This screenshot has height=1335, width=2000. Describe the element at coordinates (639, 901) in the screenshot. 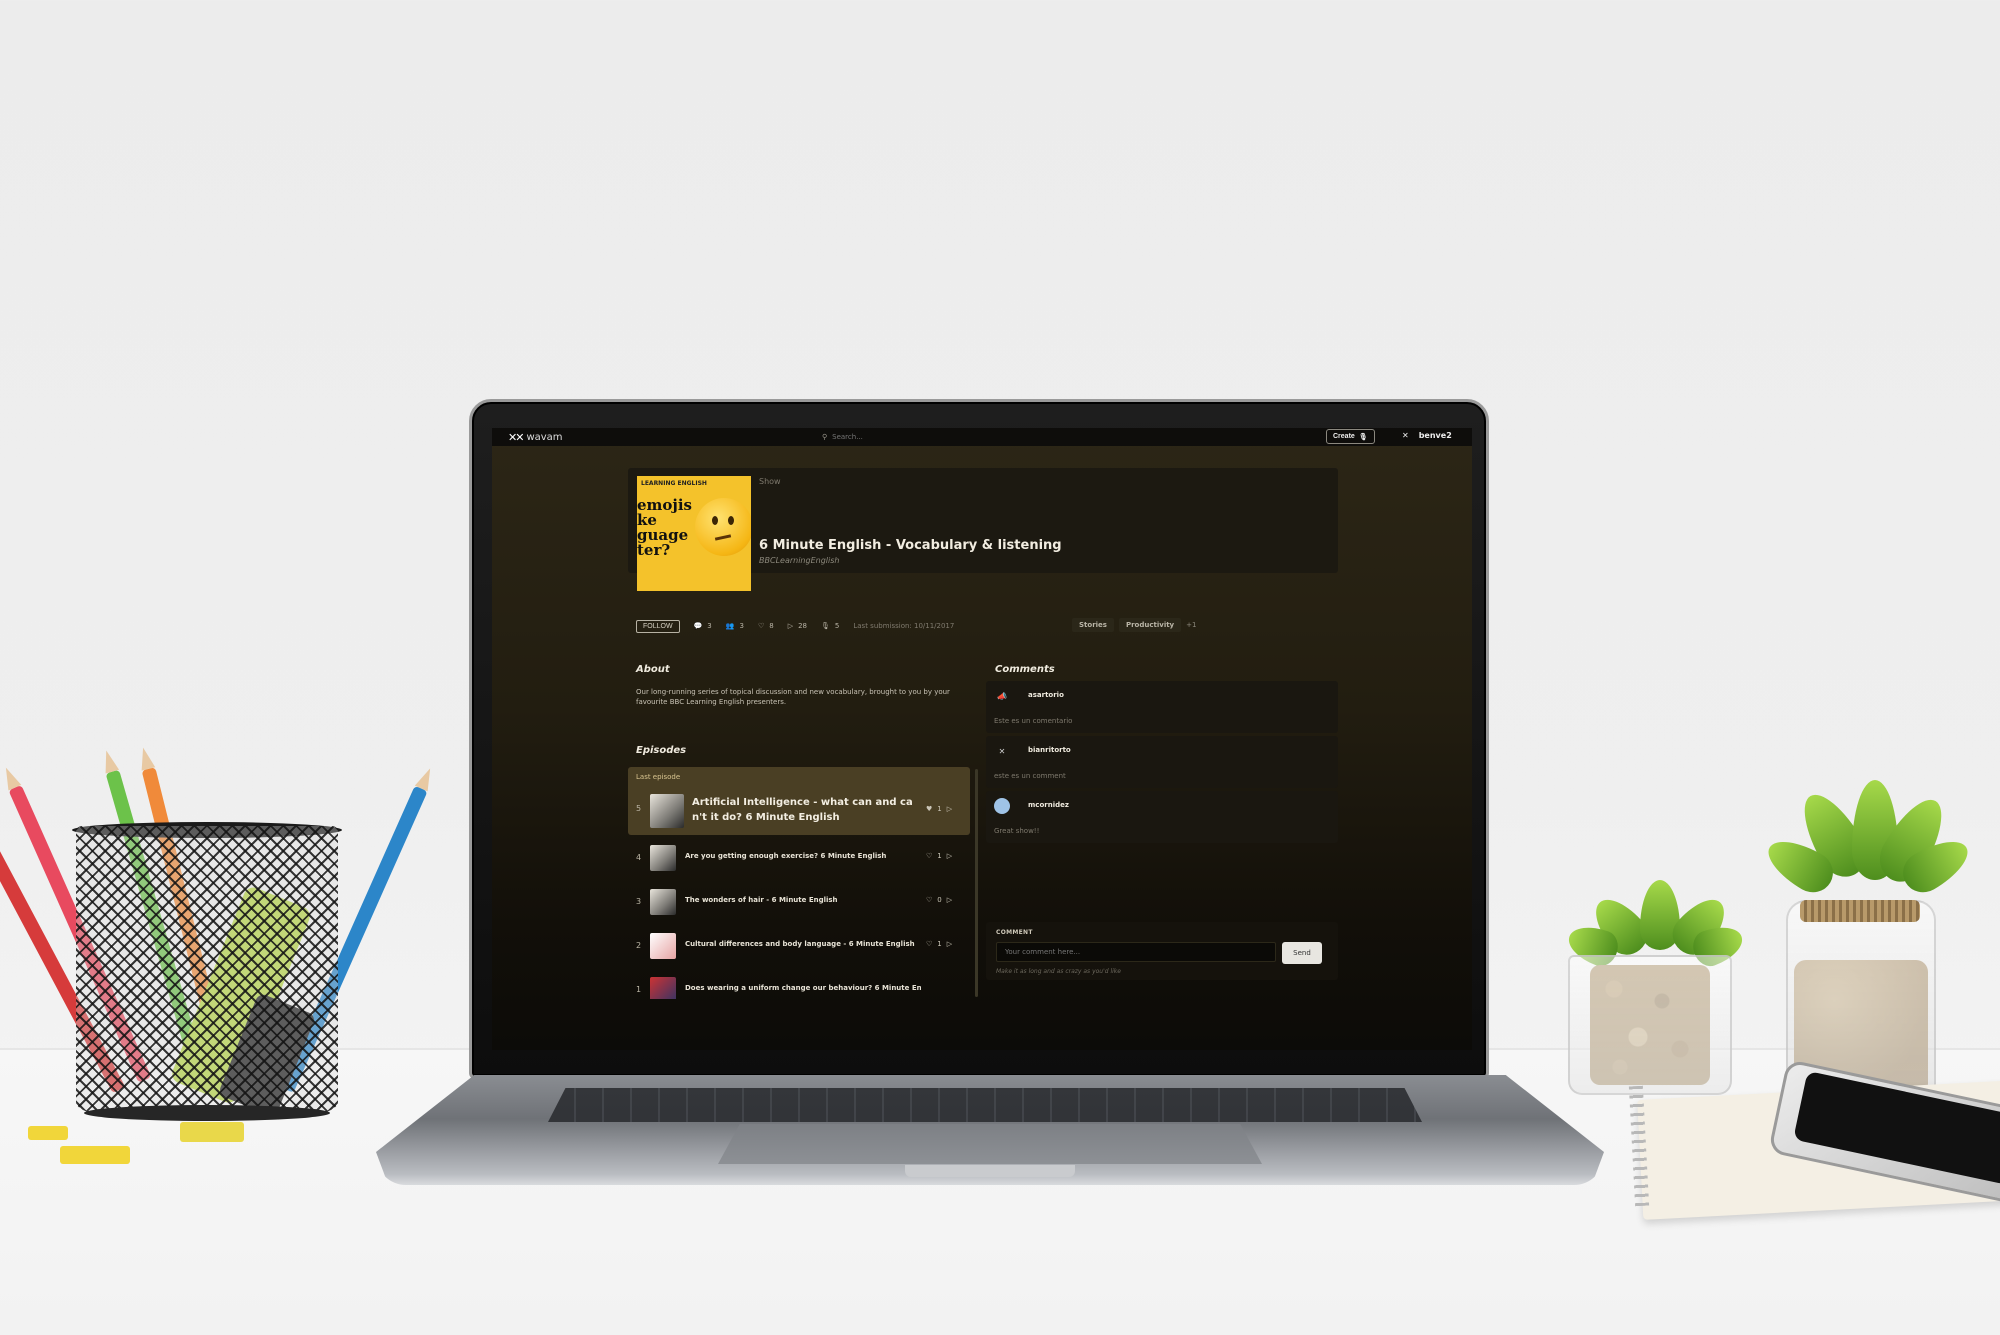

I see `episode-number: 3` at that location.